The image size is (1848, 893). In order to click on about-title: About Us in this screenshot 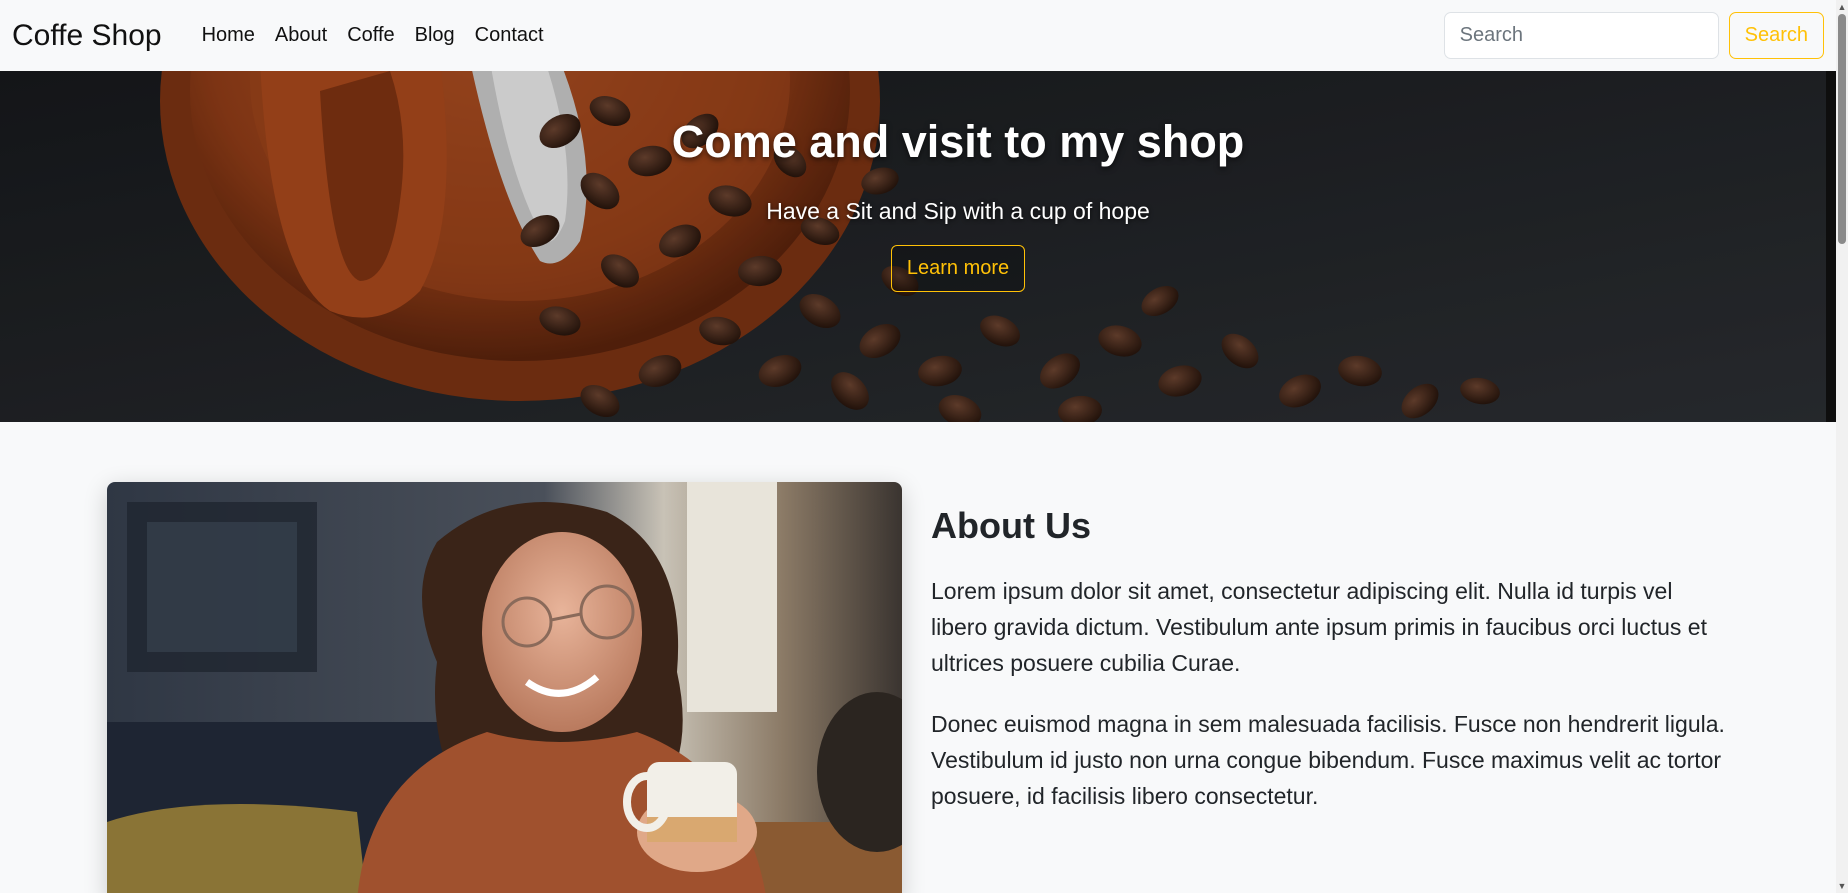, I will do `click(1011, 525)`.